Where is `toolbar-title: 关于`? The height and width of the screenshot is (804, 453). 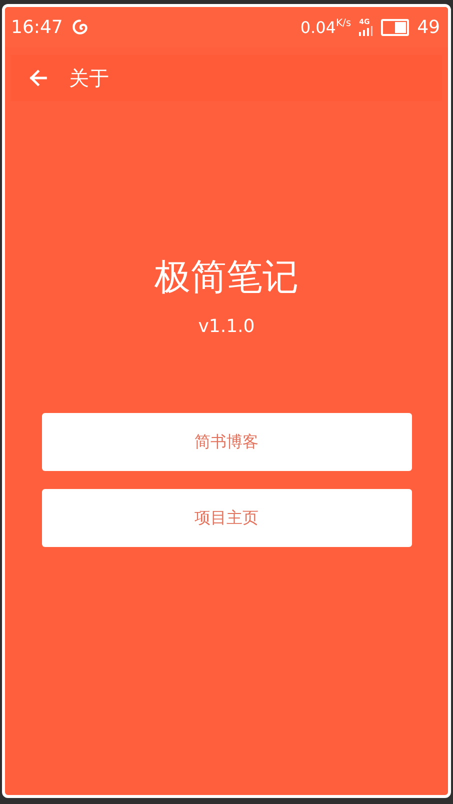
toolbar-title: 关于 is located at coordinates (89, 78).